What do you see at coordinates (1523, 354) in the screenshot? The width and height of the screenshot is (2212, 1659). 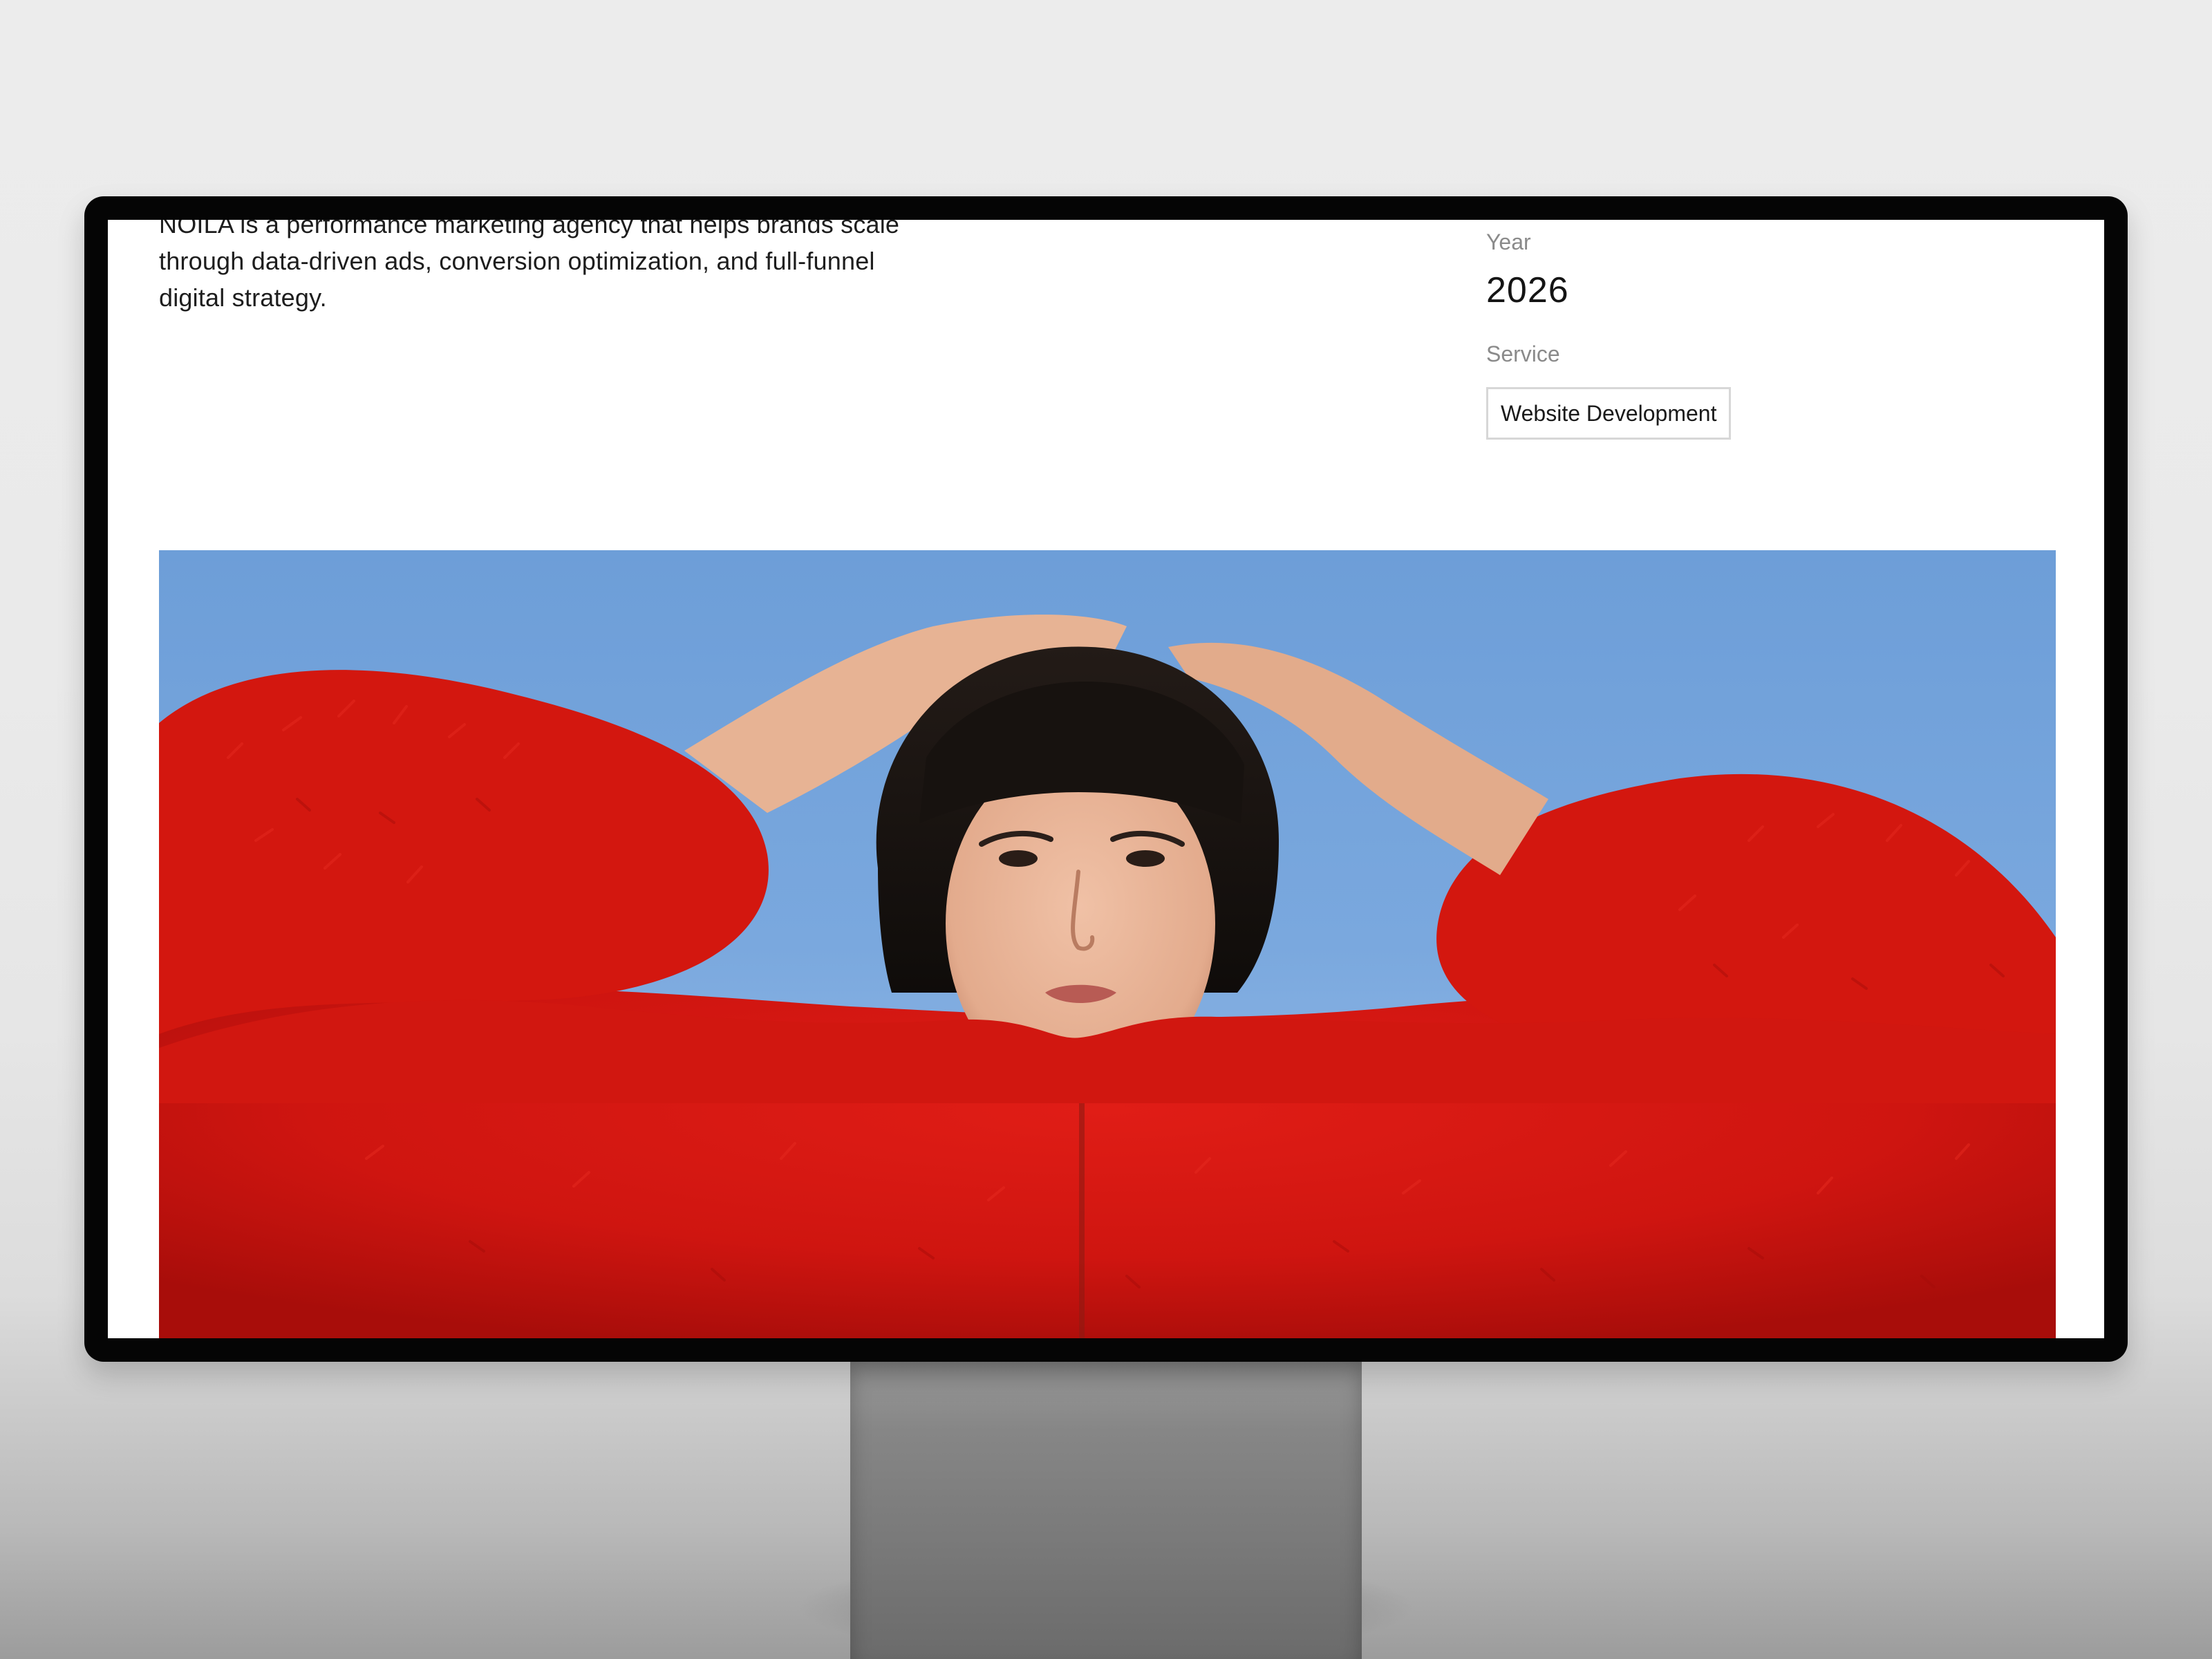 I see `service-label: Service` at bounding box center [1523, 354].